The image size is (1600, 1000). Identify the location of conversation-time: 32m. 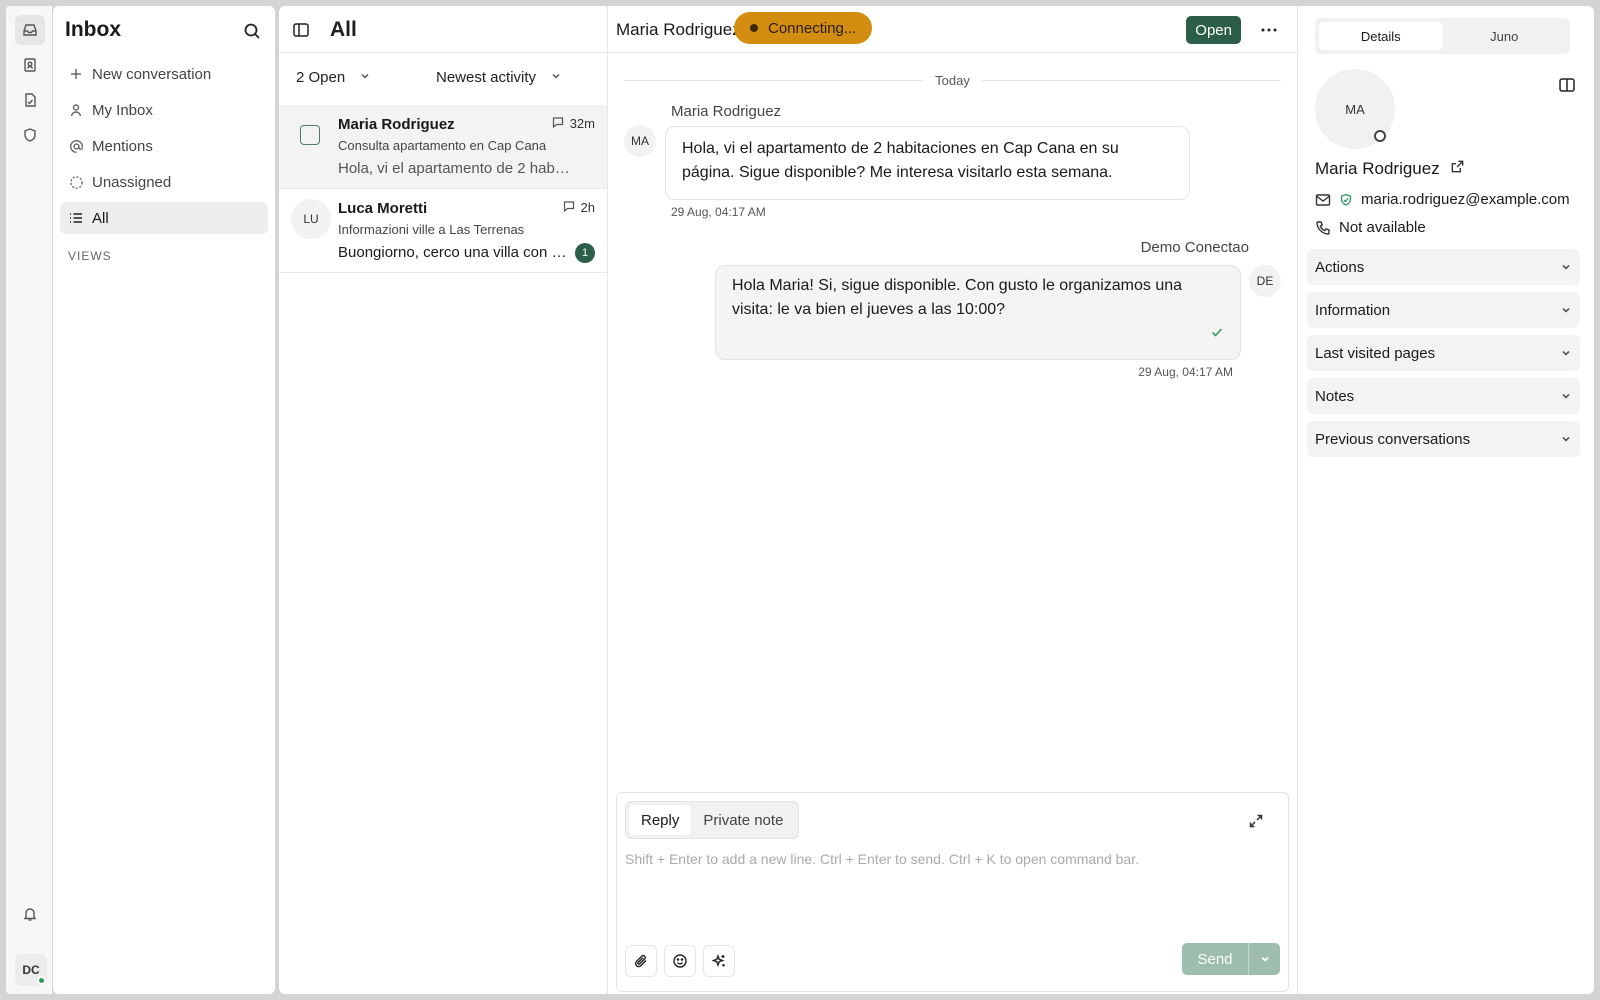
(573, 123).